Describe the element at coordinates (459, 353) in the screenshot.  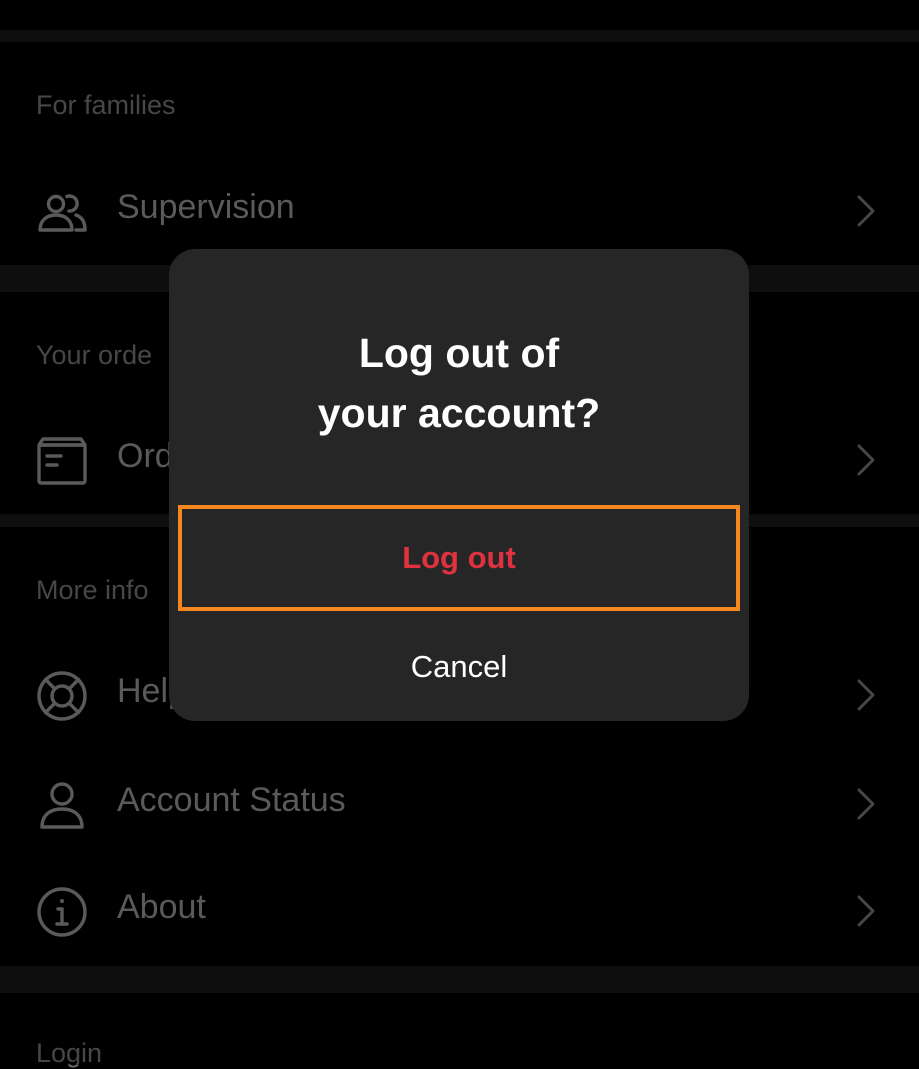
I see `dialog-title-line-1: Log out of` at that location.